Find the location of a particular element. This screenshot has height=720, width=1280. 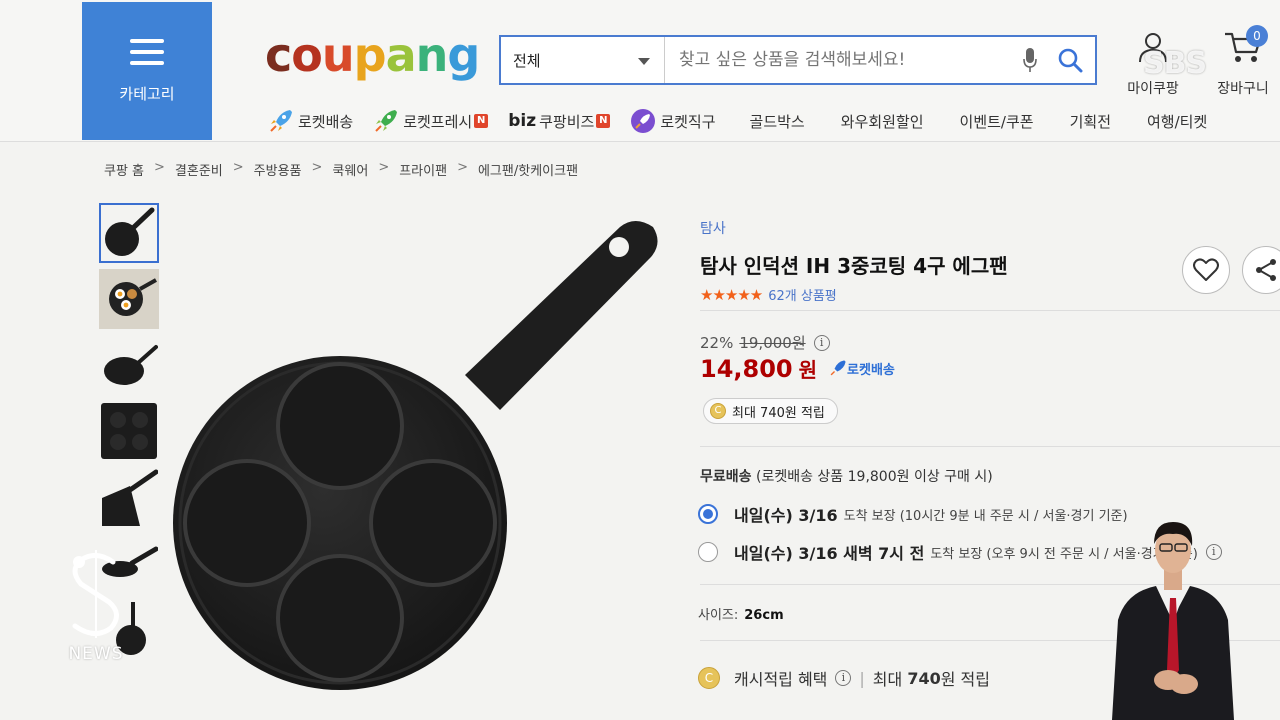

nav-coupang-biz: biz 쿠팡비즈 N is located at coordinates (559, 121).